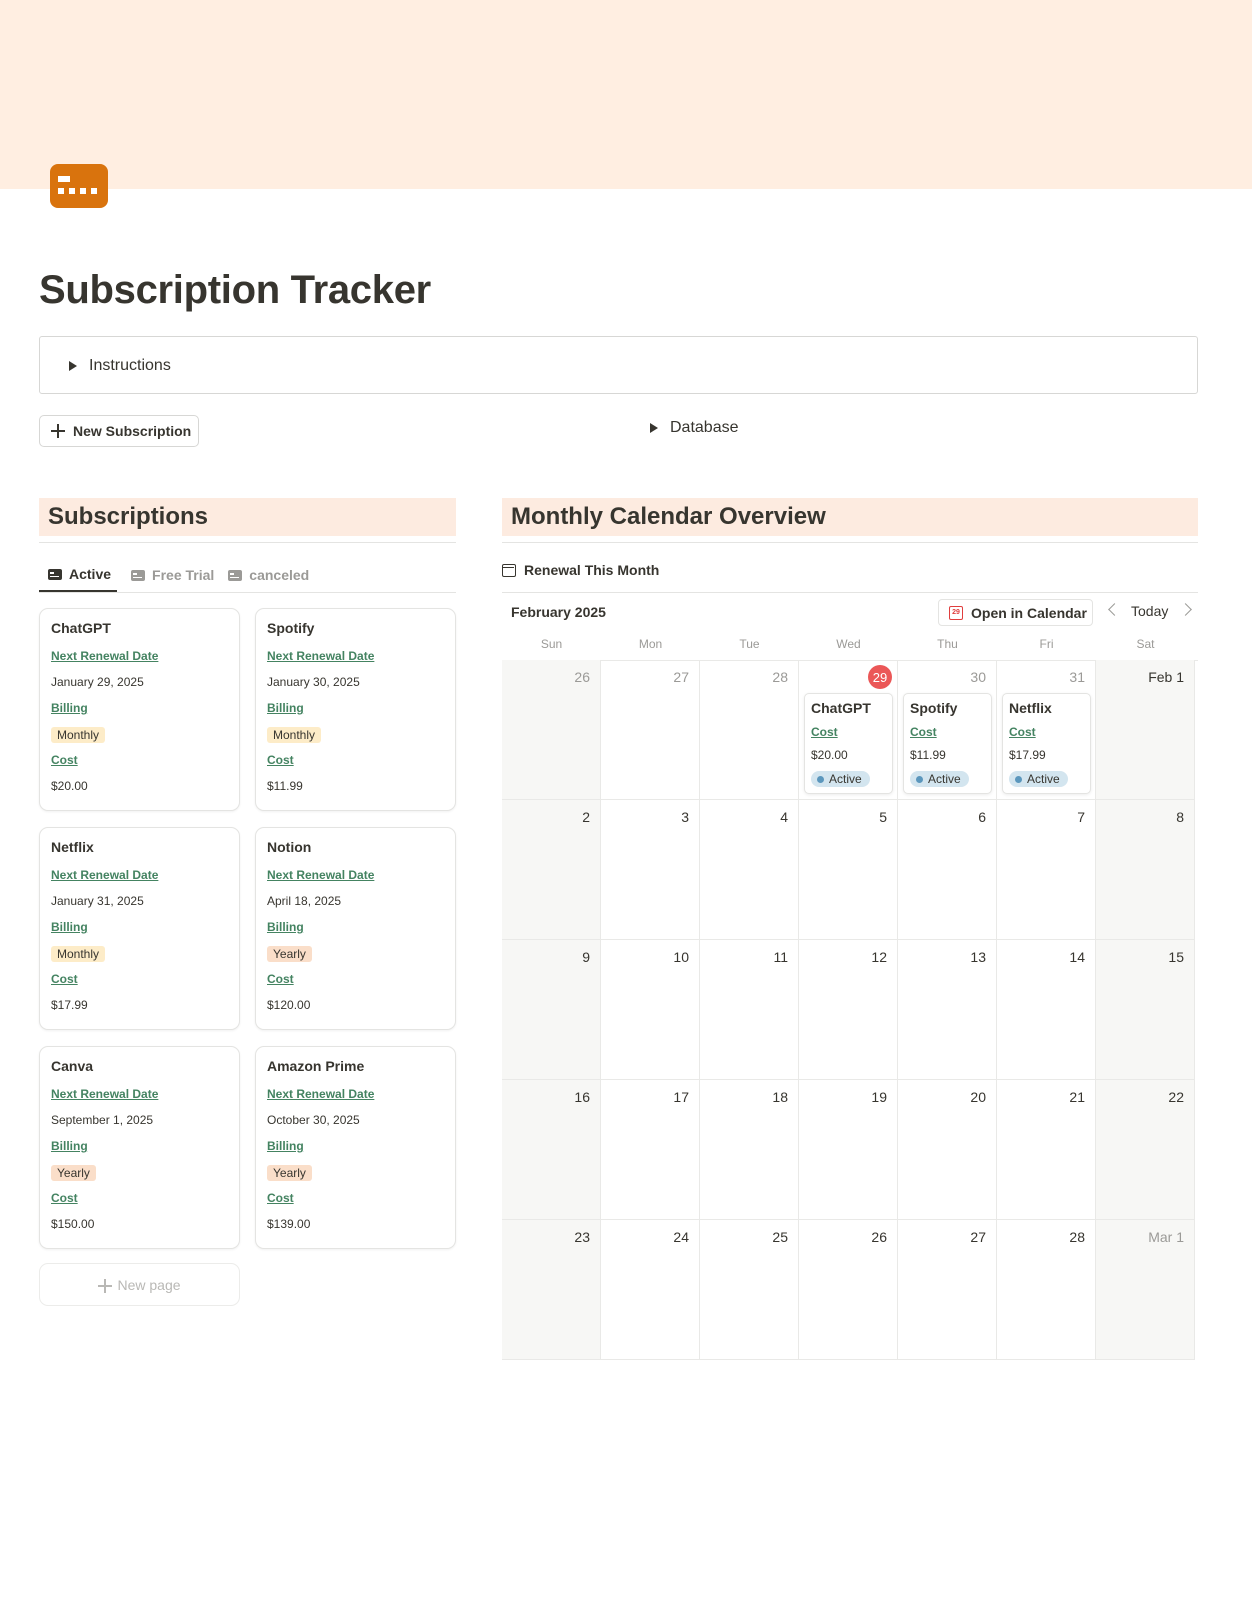  I want to click on calendar-day-cell: 16, so click(551, 1150).